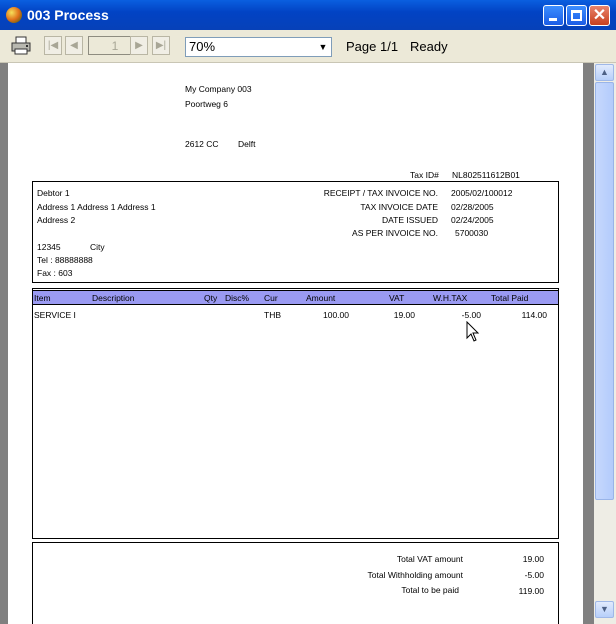 The height and width of the screenshot is (624, 616). Describe the element at coordinates (604, 291) in the screenshot. I see `scroll-thumb` at that location.